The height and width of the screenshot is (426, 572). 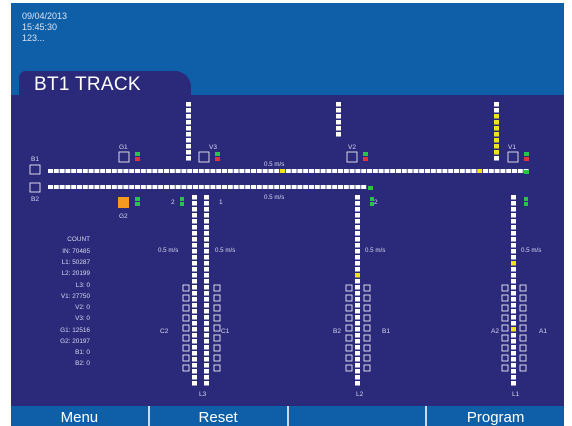 What do you see at coordinates (80, 416) in the screenshot?
I see `menu-button: Menu` at bounding box center [80, 416].